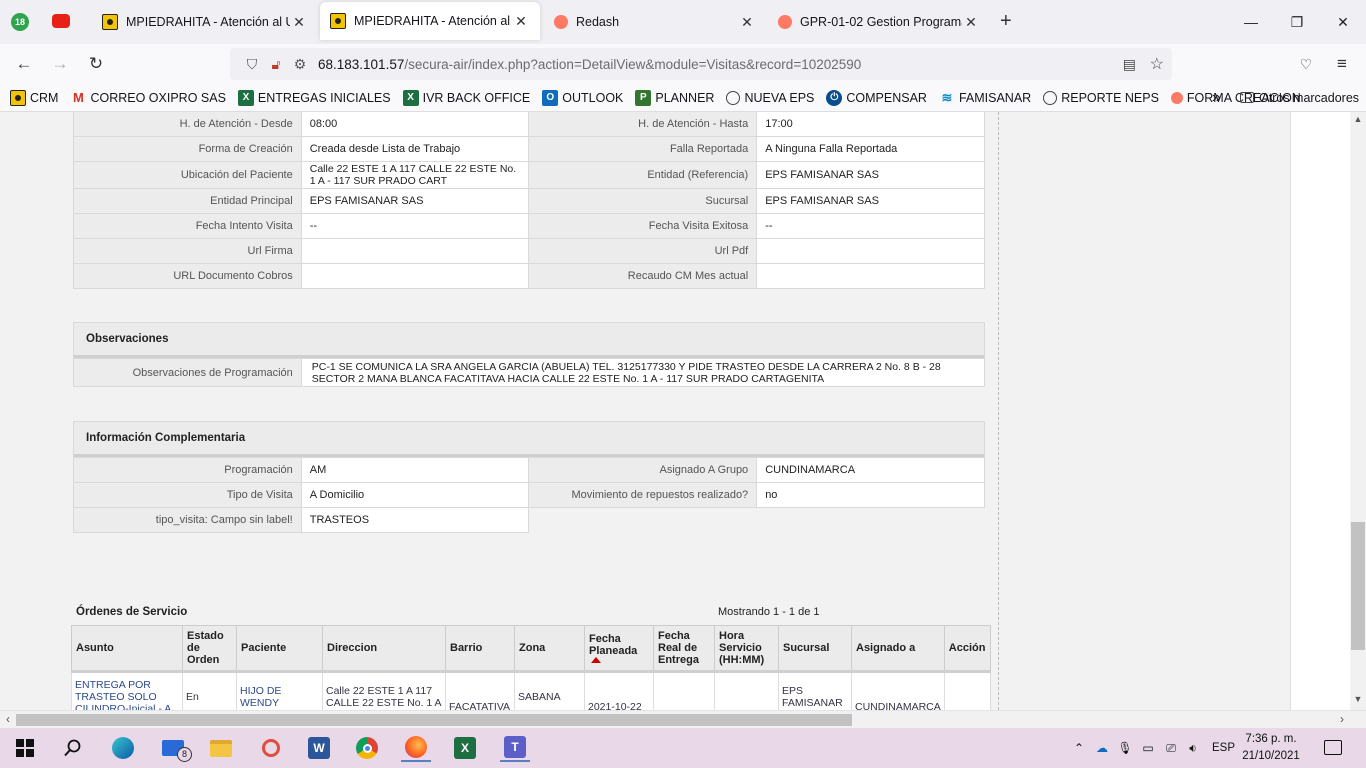 The width and height of the screenshot is (1366, 768). Describe the element at coordinates (61, 21) in the screenshot. I see `youtube-extension-icon` at that location.